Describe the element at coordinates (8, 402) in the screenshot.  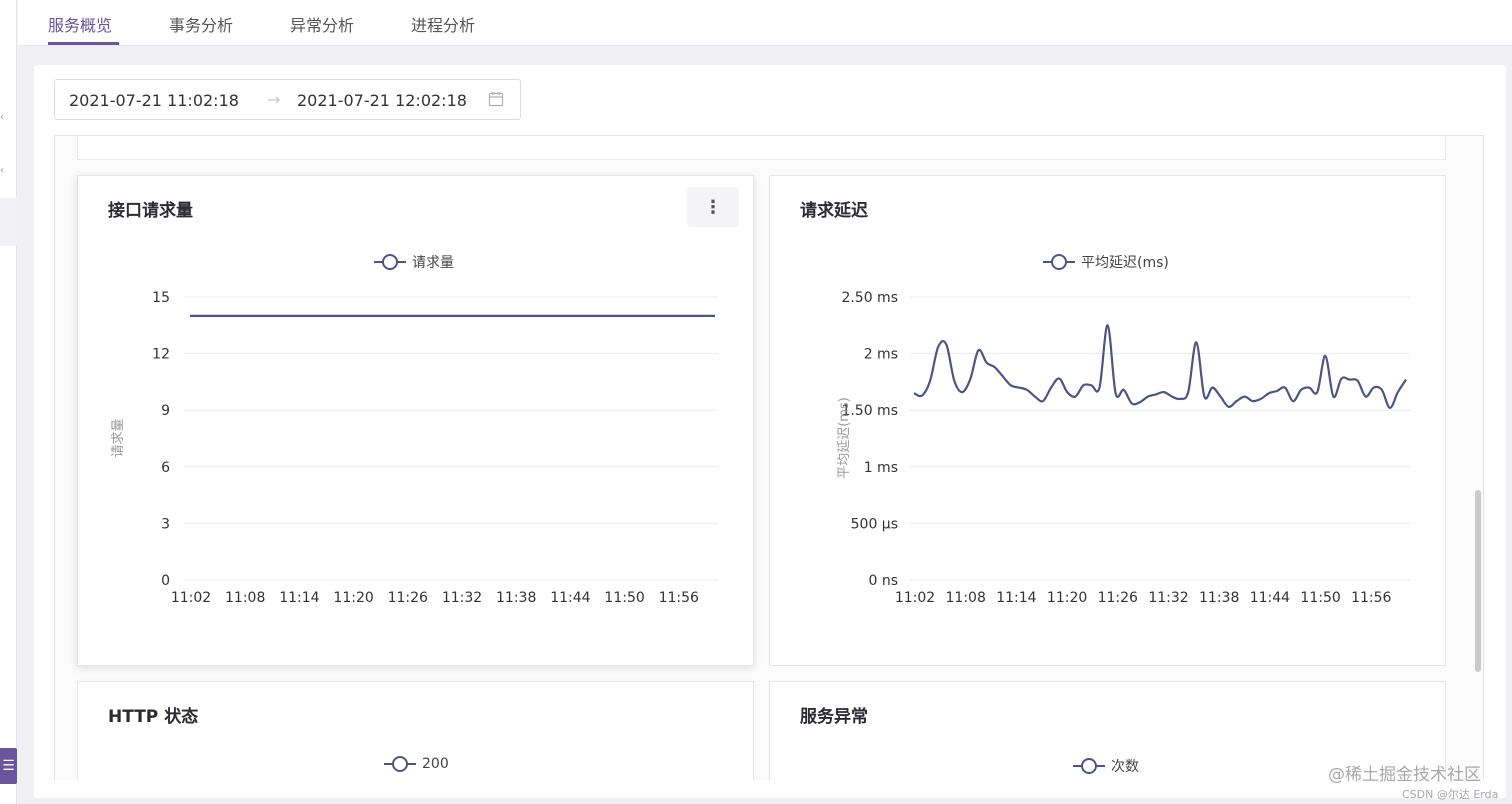
I see `left-sidebar: ‹ ‹ ☰` at that location.